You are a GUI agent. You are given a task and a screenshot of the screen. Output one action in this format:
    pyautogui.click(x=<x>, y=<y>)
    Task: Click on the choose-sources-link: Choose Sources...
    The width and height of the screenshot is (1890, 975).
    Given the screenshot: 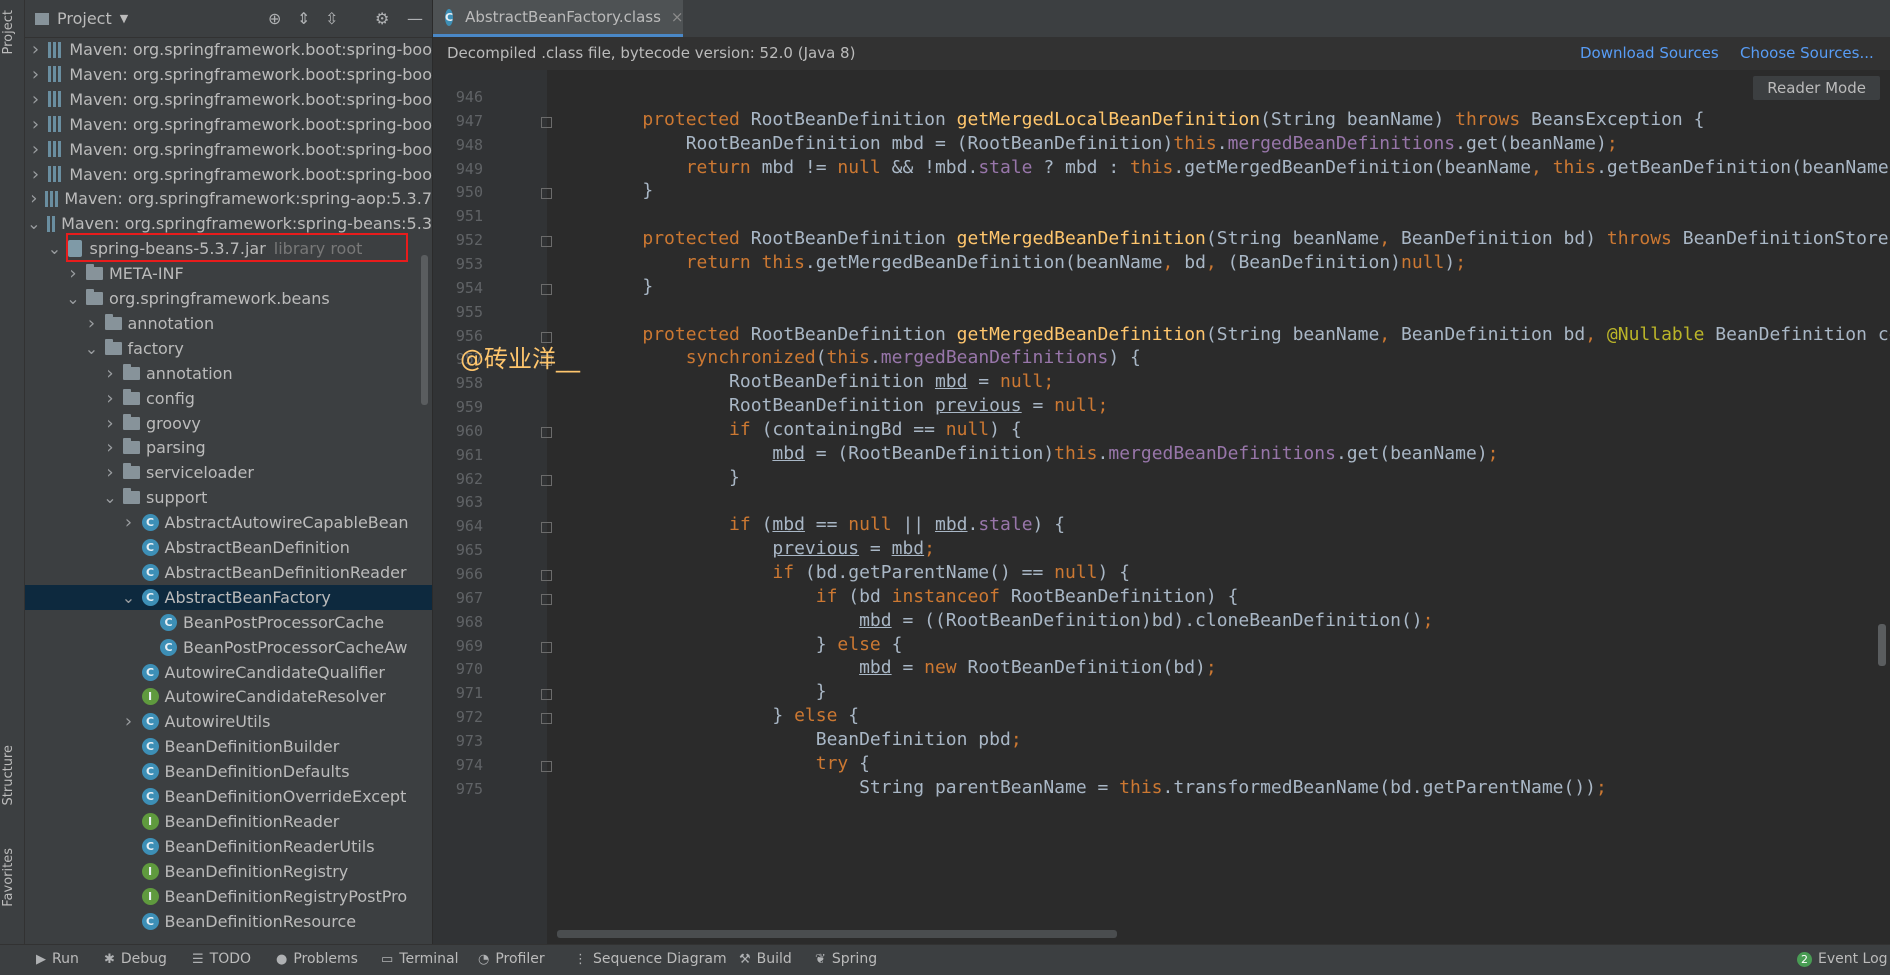 What is the action you would take?
    pyautogui.click(x=1807, y=53)
    